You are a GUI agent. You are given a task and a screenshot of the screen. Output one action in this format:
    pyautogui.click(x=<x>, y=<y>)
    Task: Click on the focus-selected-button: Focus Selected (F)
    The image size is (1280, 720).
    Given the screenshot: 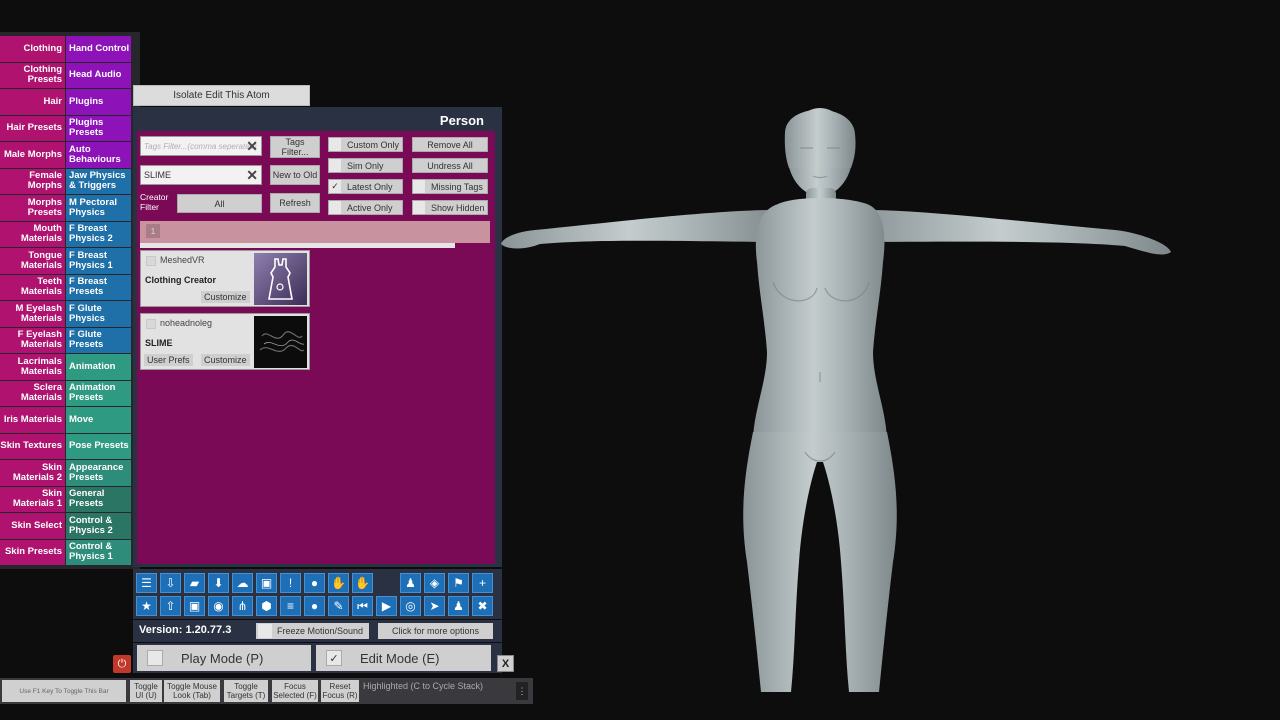 What is the action you would take?
    pyautogui.click(x=295, y=691)
    